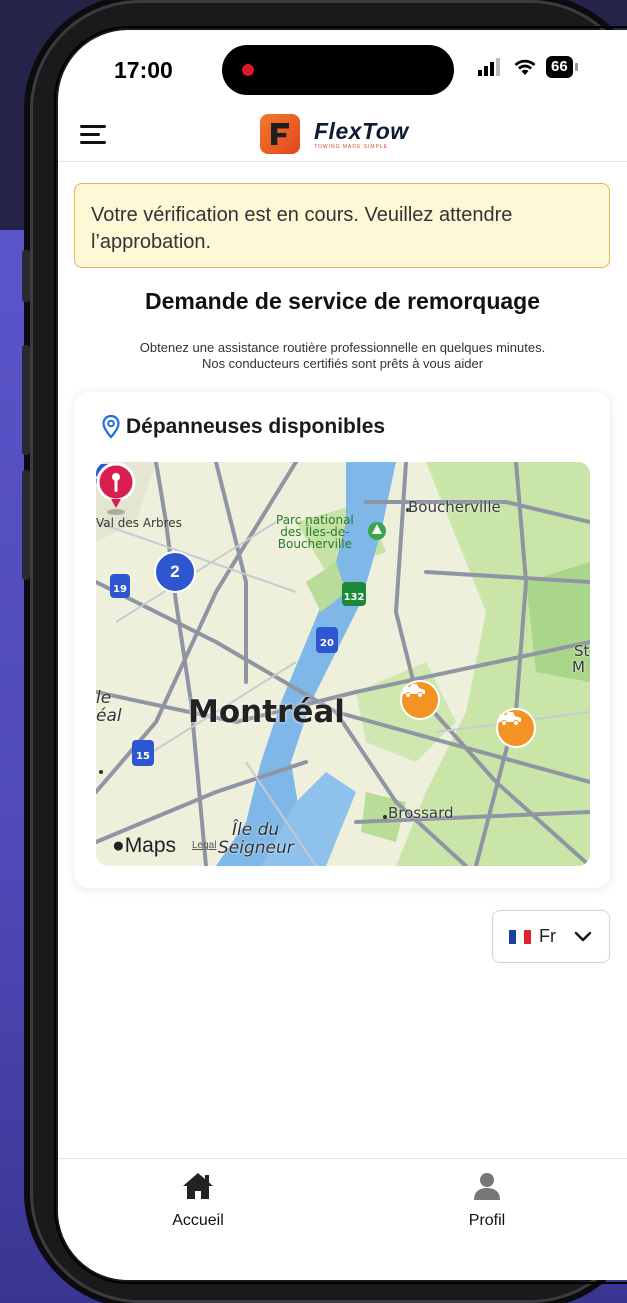 This screenshot has height=1303, width=627. Describe the element at coordinates (150, 845) in the screenshot. I see `maps-brand-text: Maps` at that location.